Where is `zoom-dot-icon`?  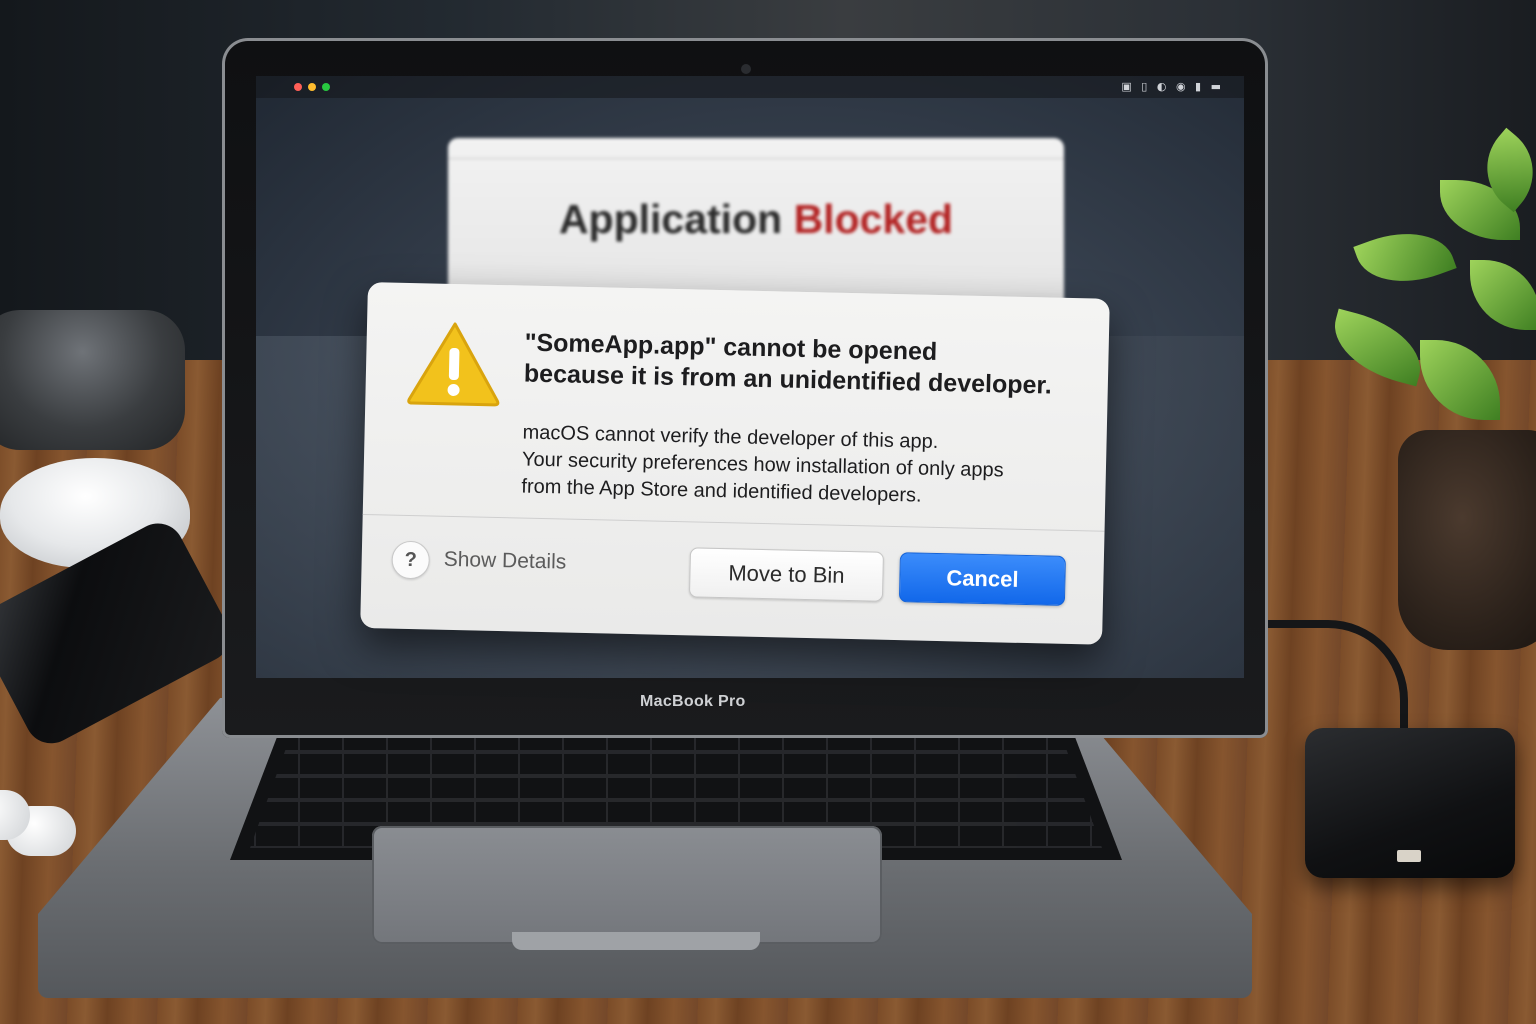
zoom-dot-icon is located at coordinates (326, 87).